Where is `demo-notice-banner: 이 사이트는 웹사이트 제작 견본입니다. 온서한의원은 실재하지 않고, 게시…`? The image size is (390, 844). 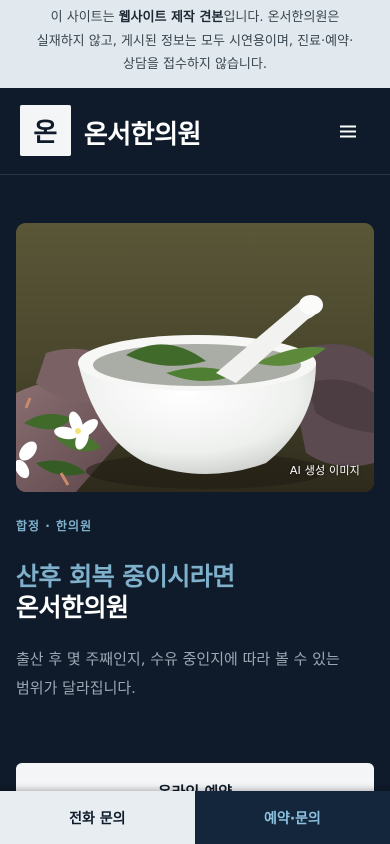 demo-notice-banner: 이 사이트는 웹사이트 제작 견본입니다. 온서한의원은 실재하지 않고, 게시… is located at coordinates (195, 44).